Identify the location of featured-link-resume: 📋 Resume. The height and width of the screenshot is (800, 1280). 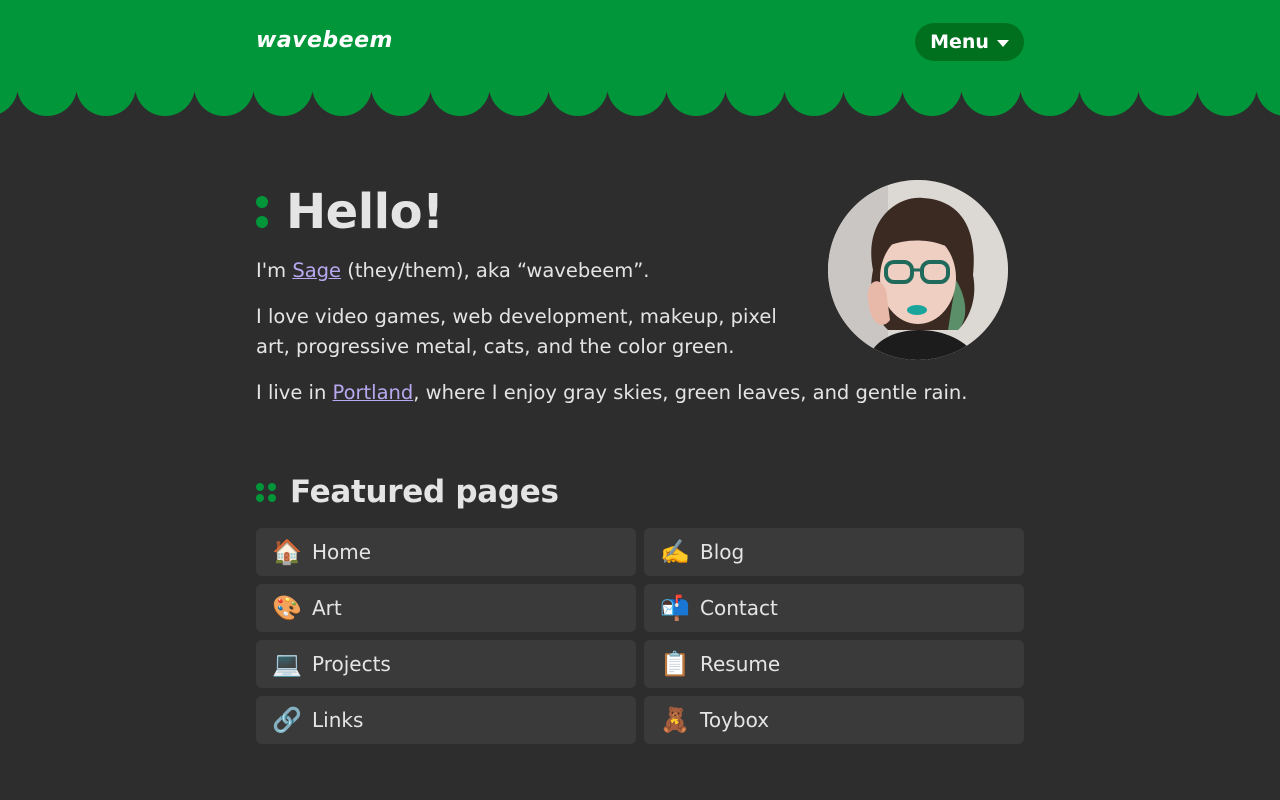
(834, 664).